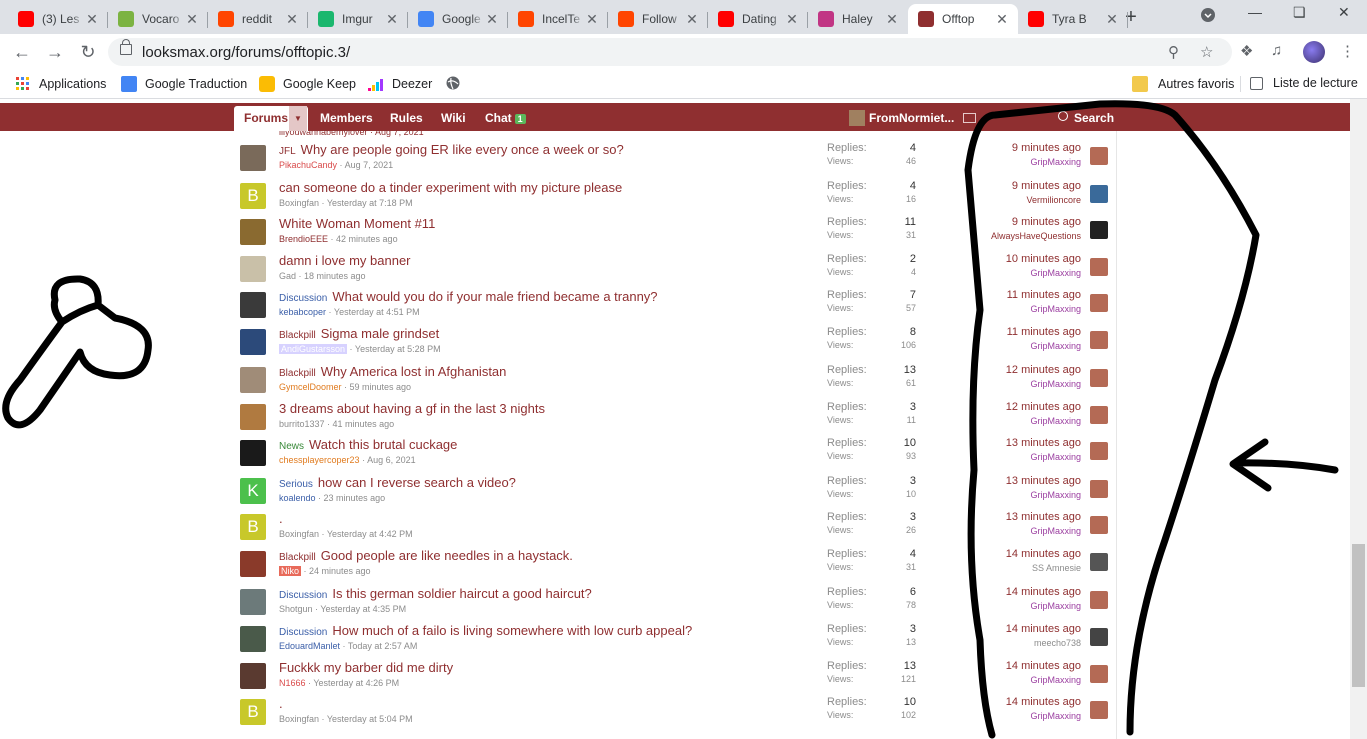 The image size is (1367, 739). Describe the element at coordinates (253, 491) in the screenshot. I see `thread-author-avatar: K` at that location.